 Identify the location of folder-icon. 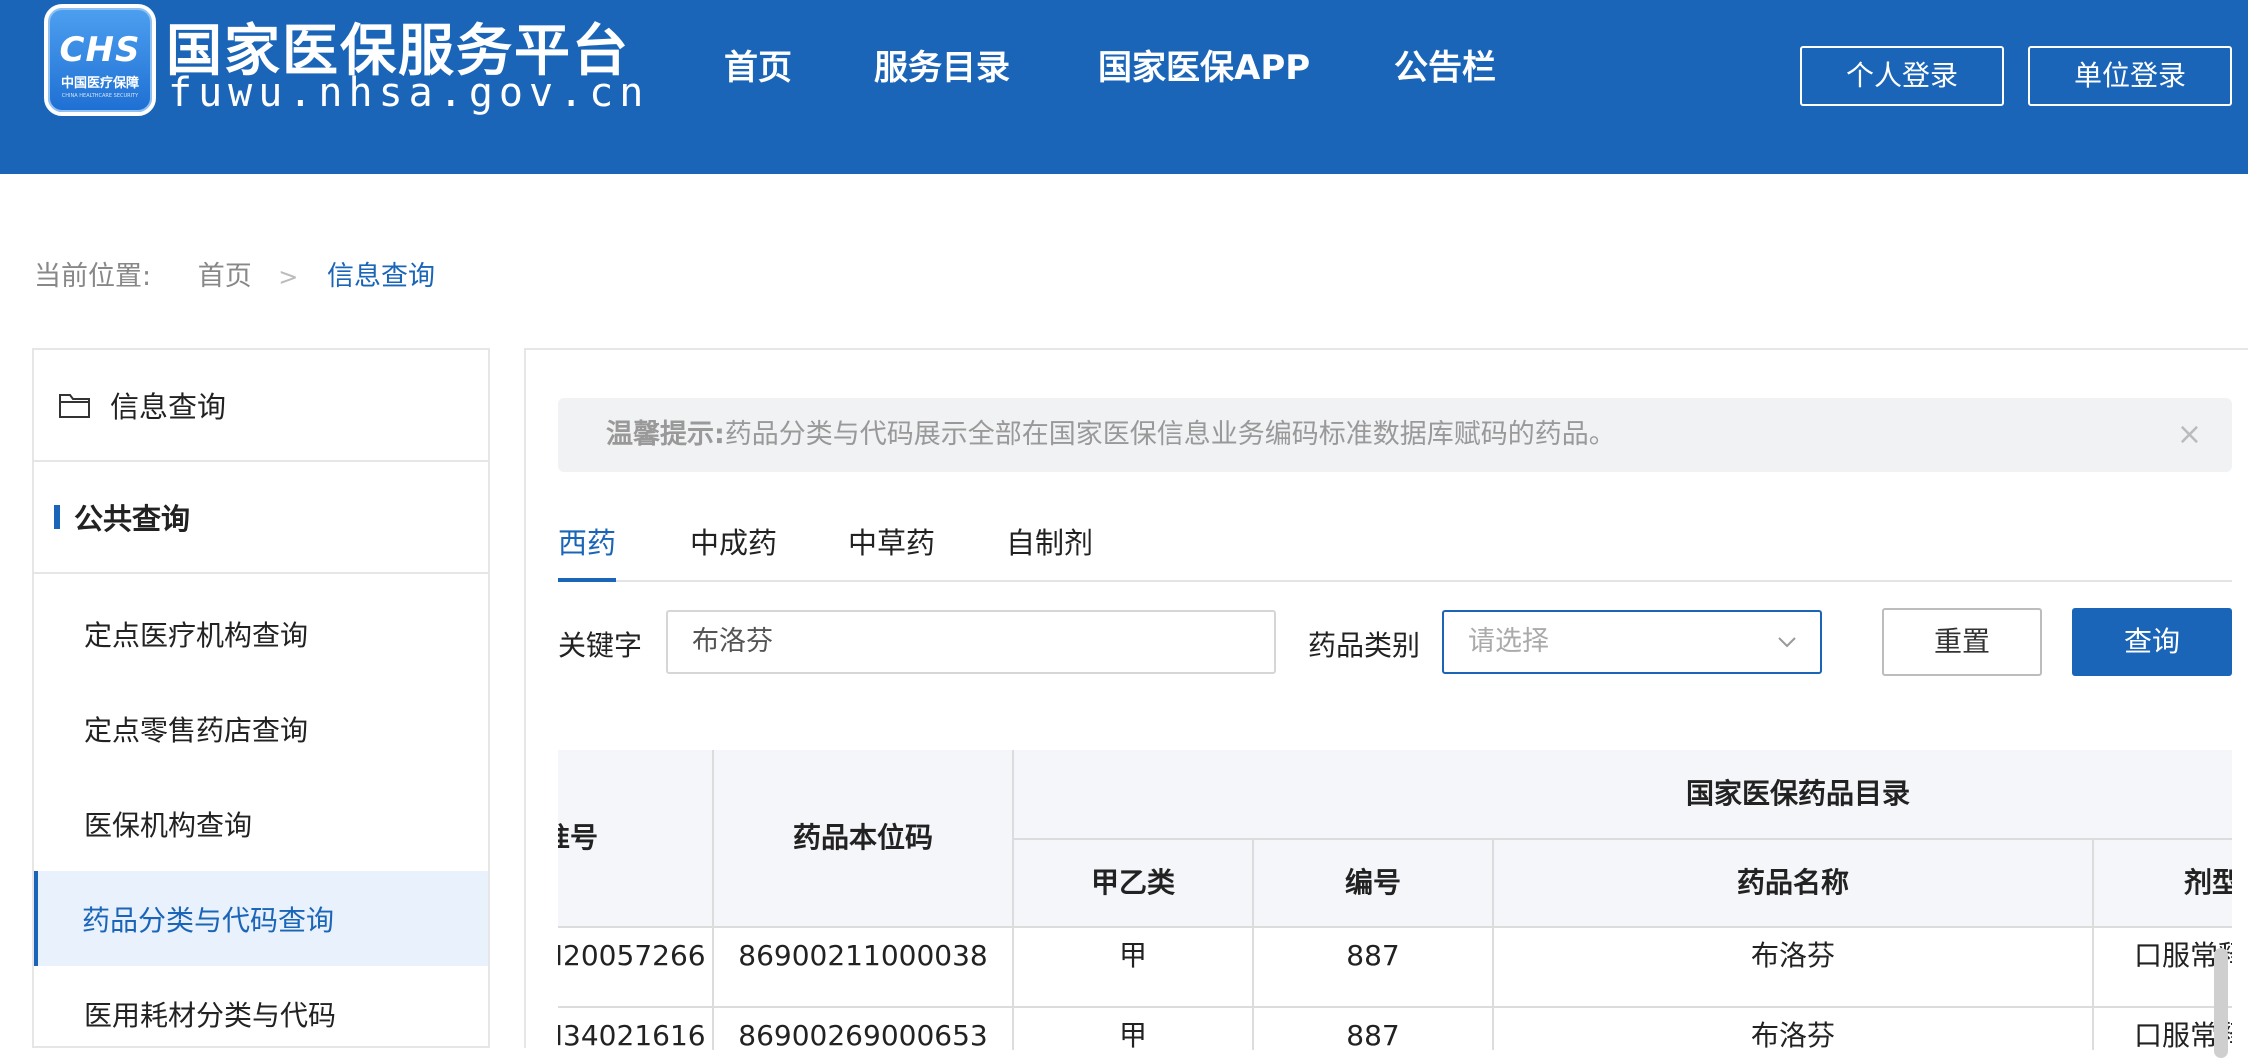
(74, 406).